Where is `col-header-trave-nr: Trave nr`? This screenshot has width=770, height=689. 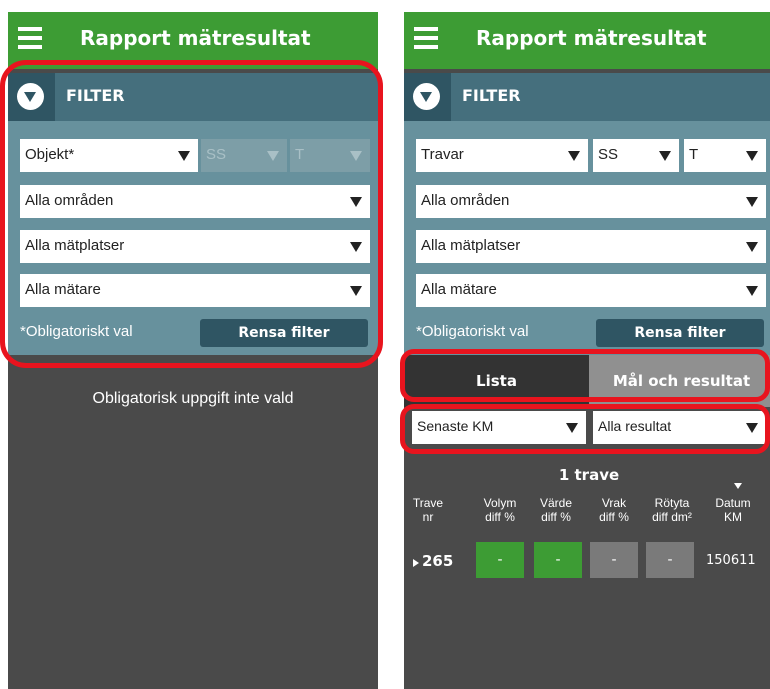 col-header-trave-nr: Trave nr is located at coordinates (428, 510).